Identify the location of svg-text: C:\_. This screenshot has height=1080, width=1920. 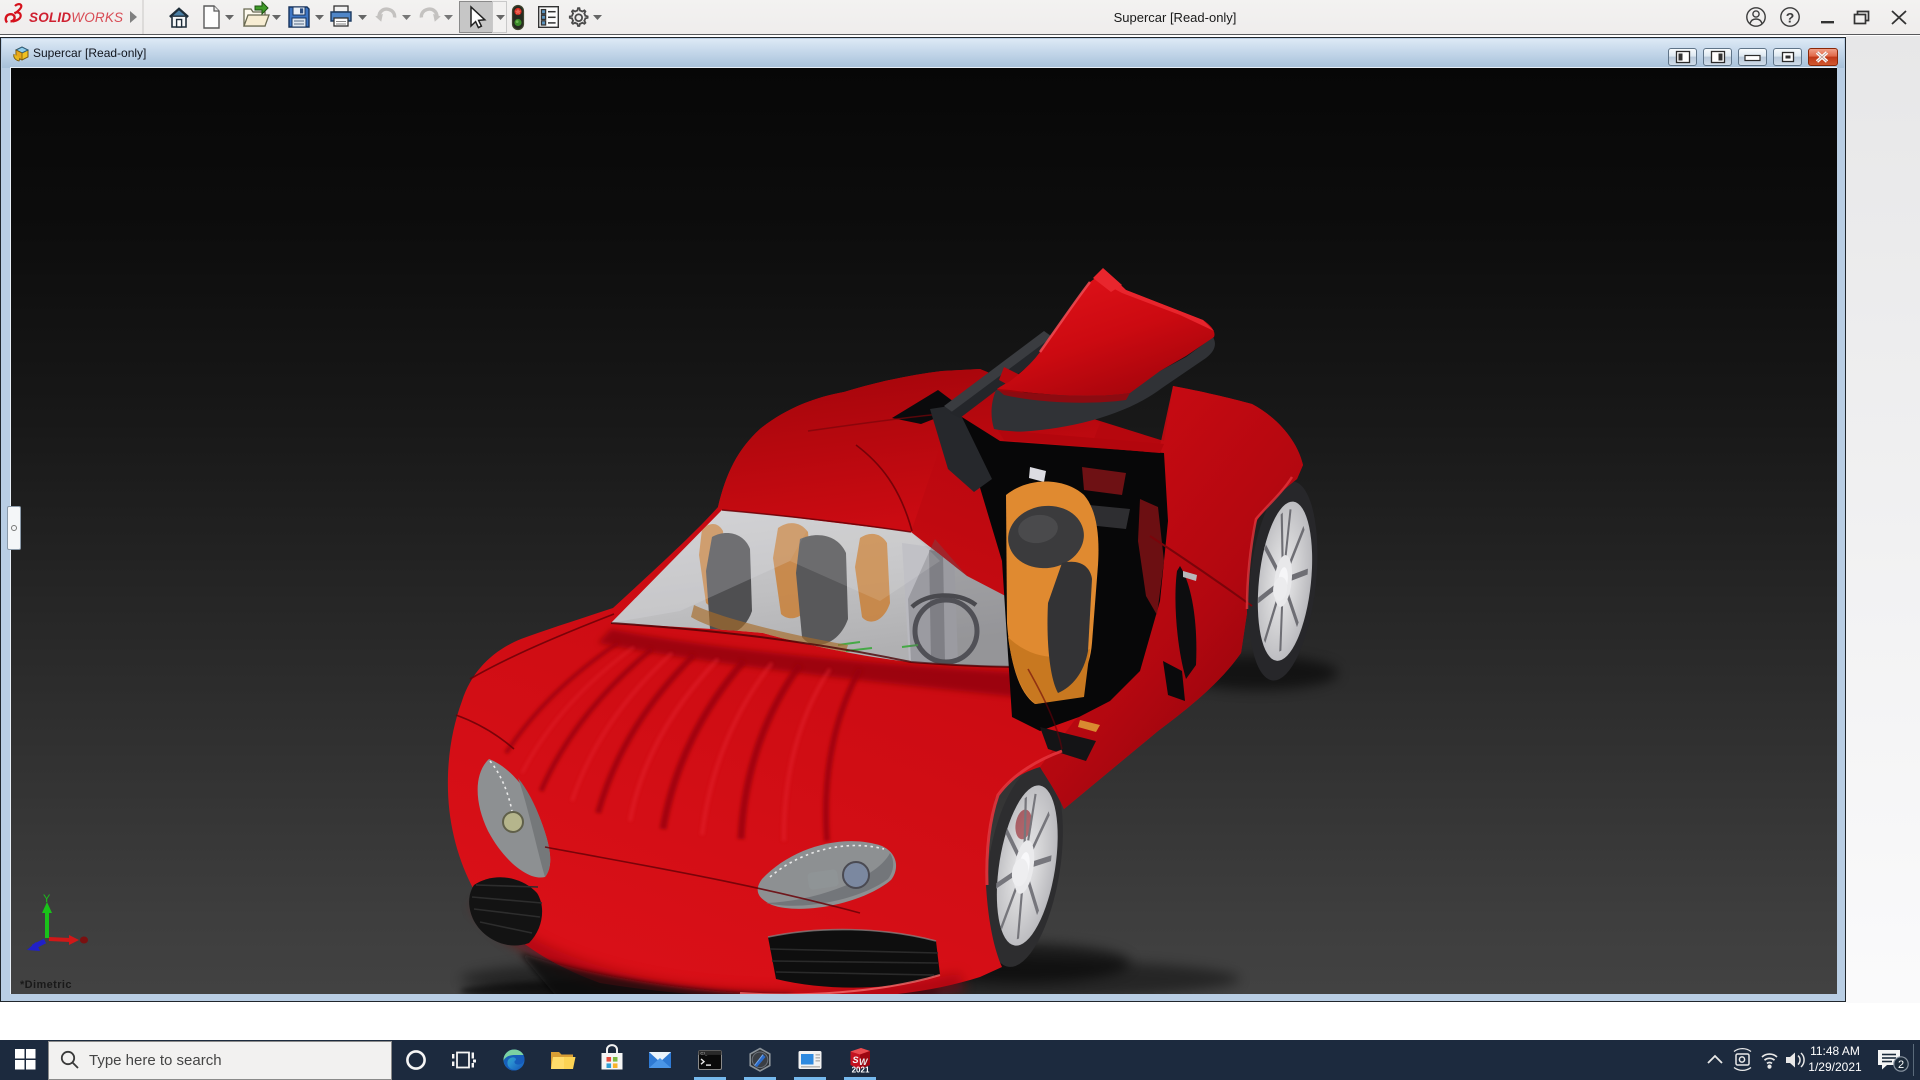
(705, 1053).